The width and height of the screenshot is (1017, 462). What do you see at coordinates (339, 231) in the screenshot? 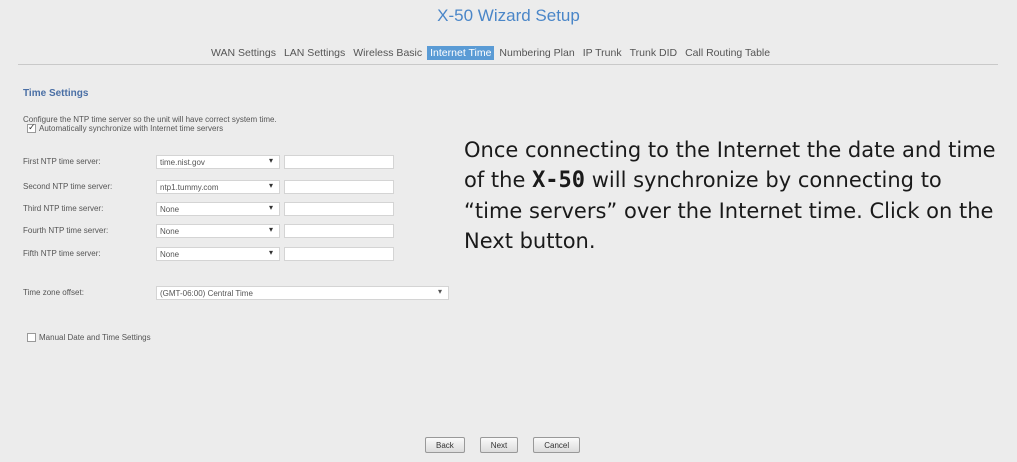
I see `ntp-custom-input-fourth` at bounding box center [339, 231].